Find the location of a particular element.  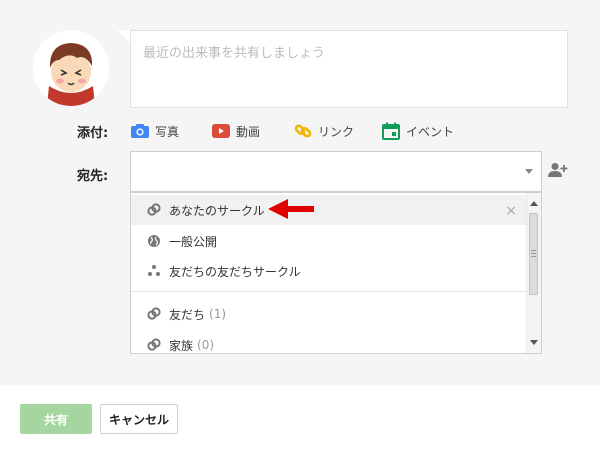

dropdown-option-family: 家族 (0) is located at coordinates (329, 341).